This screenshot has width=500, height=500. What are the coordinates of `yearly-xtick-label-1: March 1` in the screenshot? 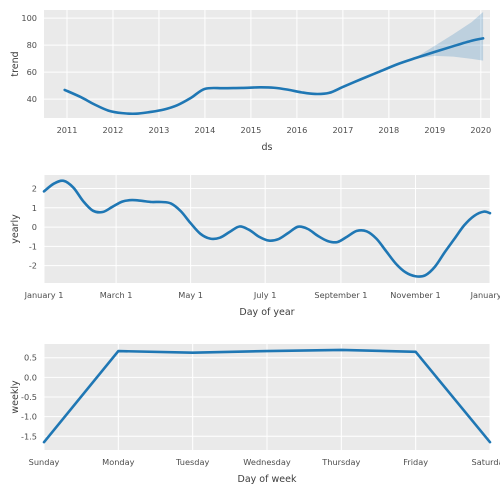 It's located at (116, 295).